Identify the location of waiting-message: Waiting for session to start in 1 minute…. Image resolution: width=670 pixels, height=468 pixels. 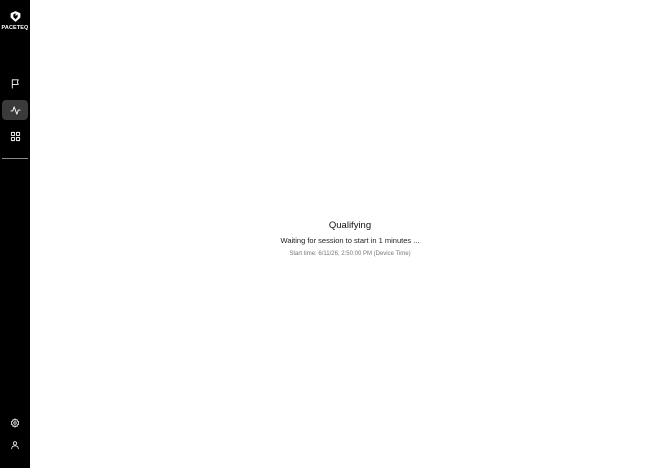
(350, 240).